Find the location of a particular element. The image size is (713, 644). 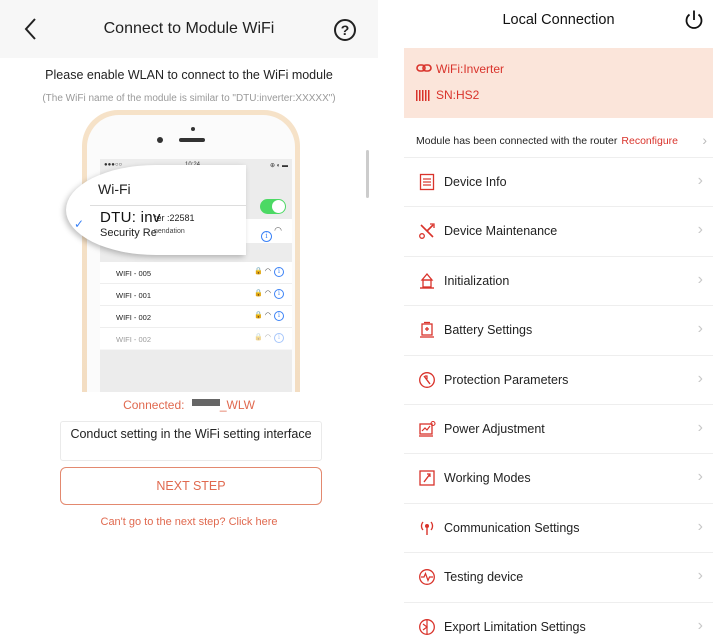

connection-banner: WiFi:Inverter SN:HS2 is located at coordinates (558, 83).